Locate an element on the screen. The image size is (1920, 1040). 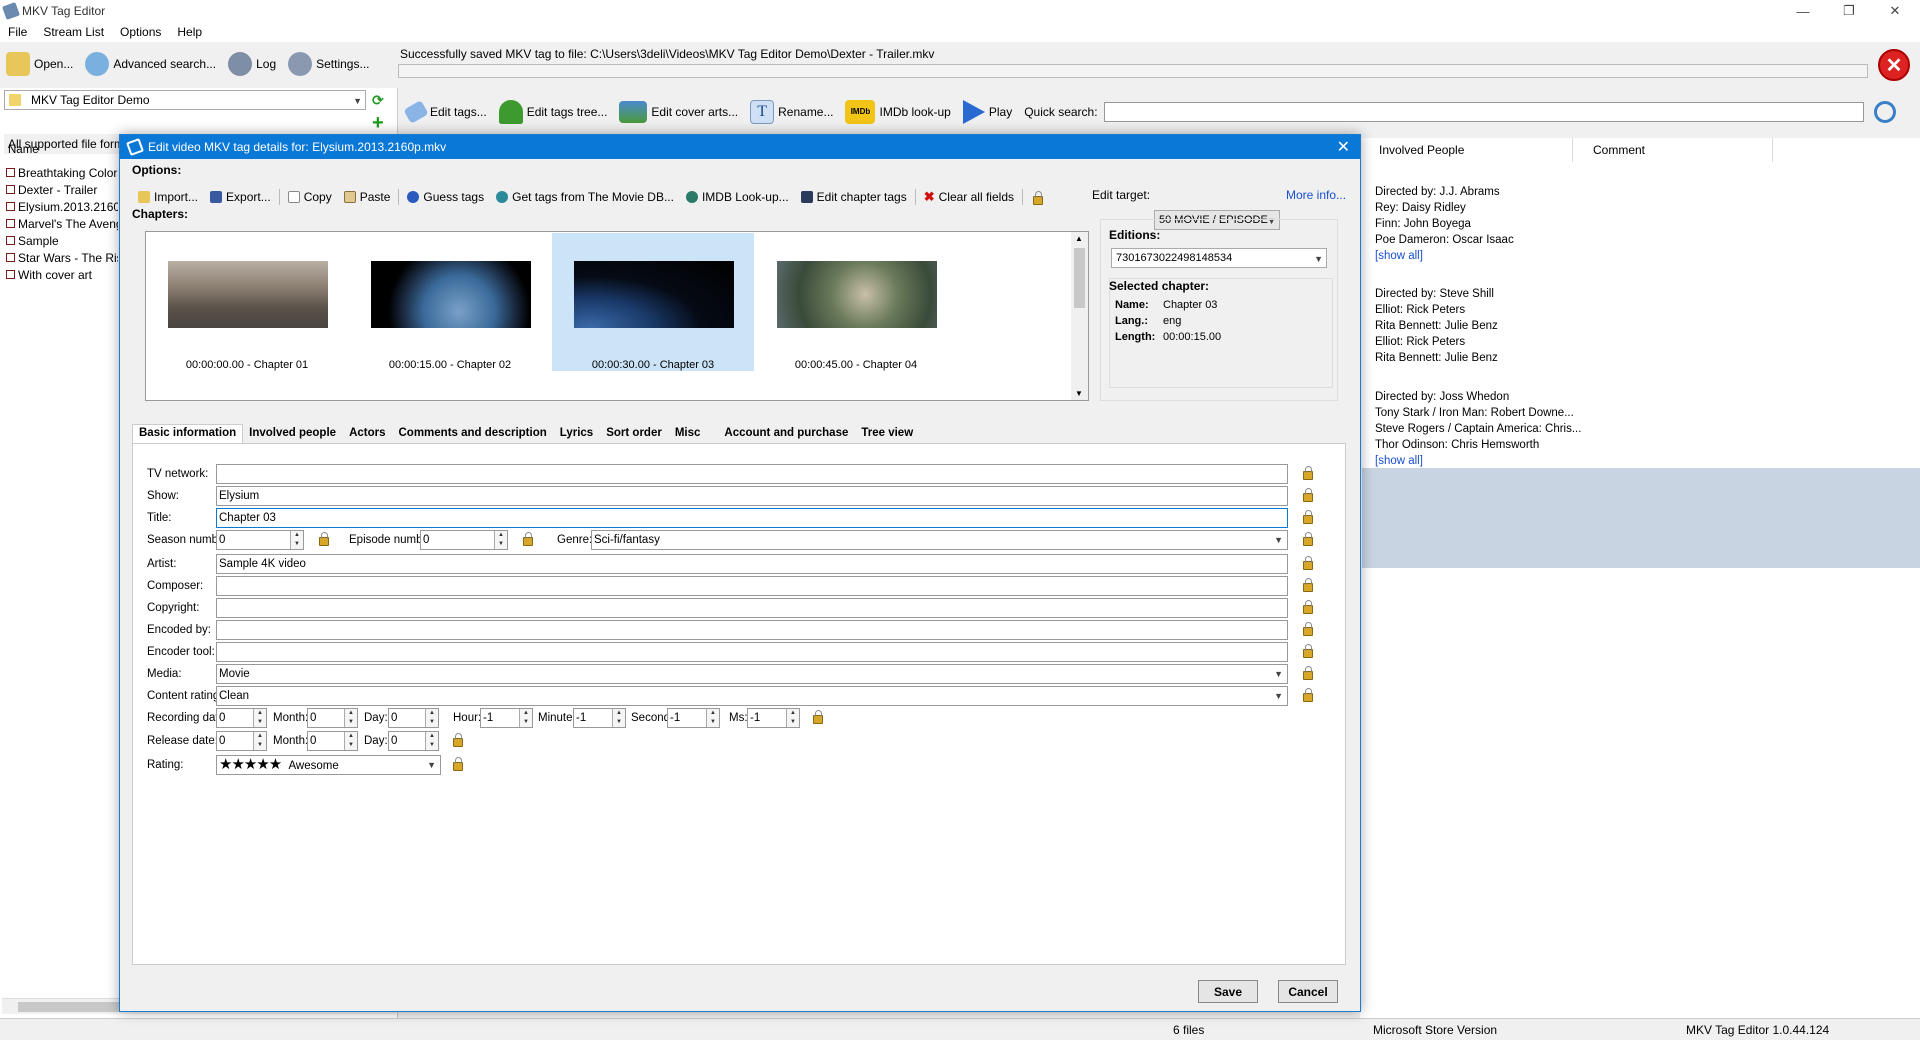
episode-number-stepper: 0 ▲ ▼ is located at coordinates (464, 540).